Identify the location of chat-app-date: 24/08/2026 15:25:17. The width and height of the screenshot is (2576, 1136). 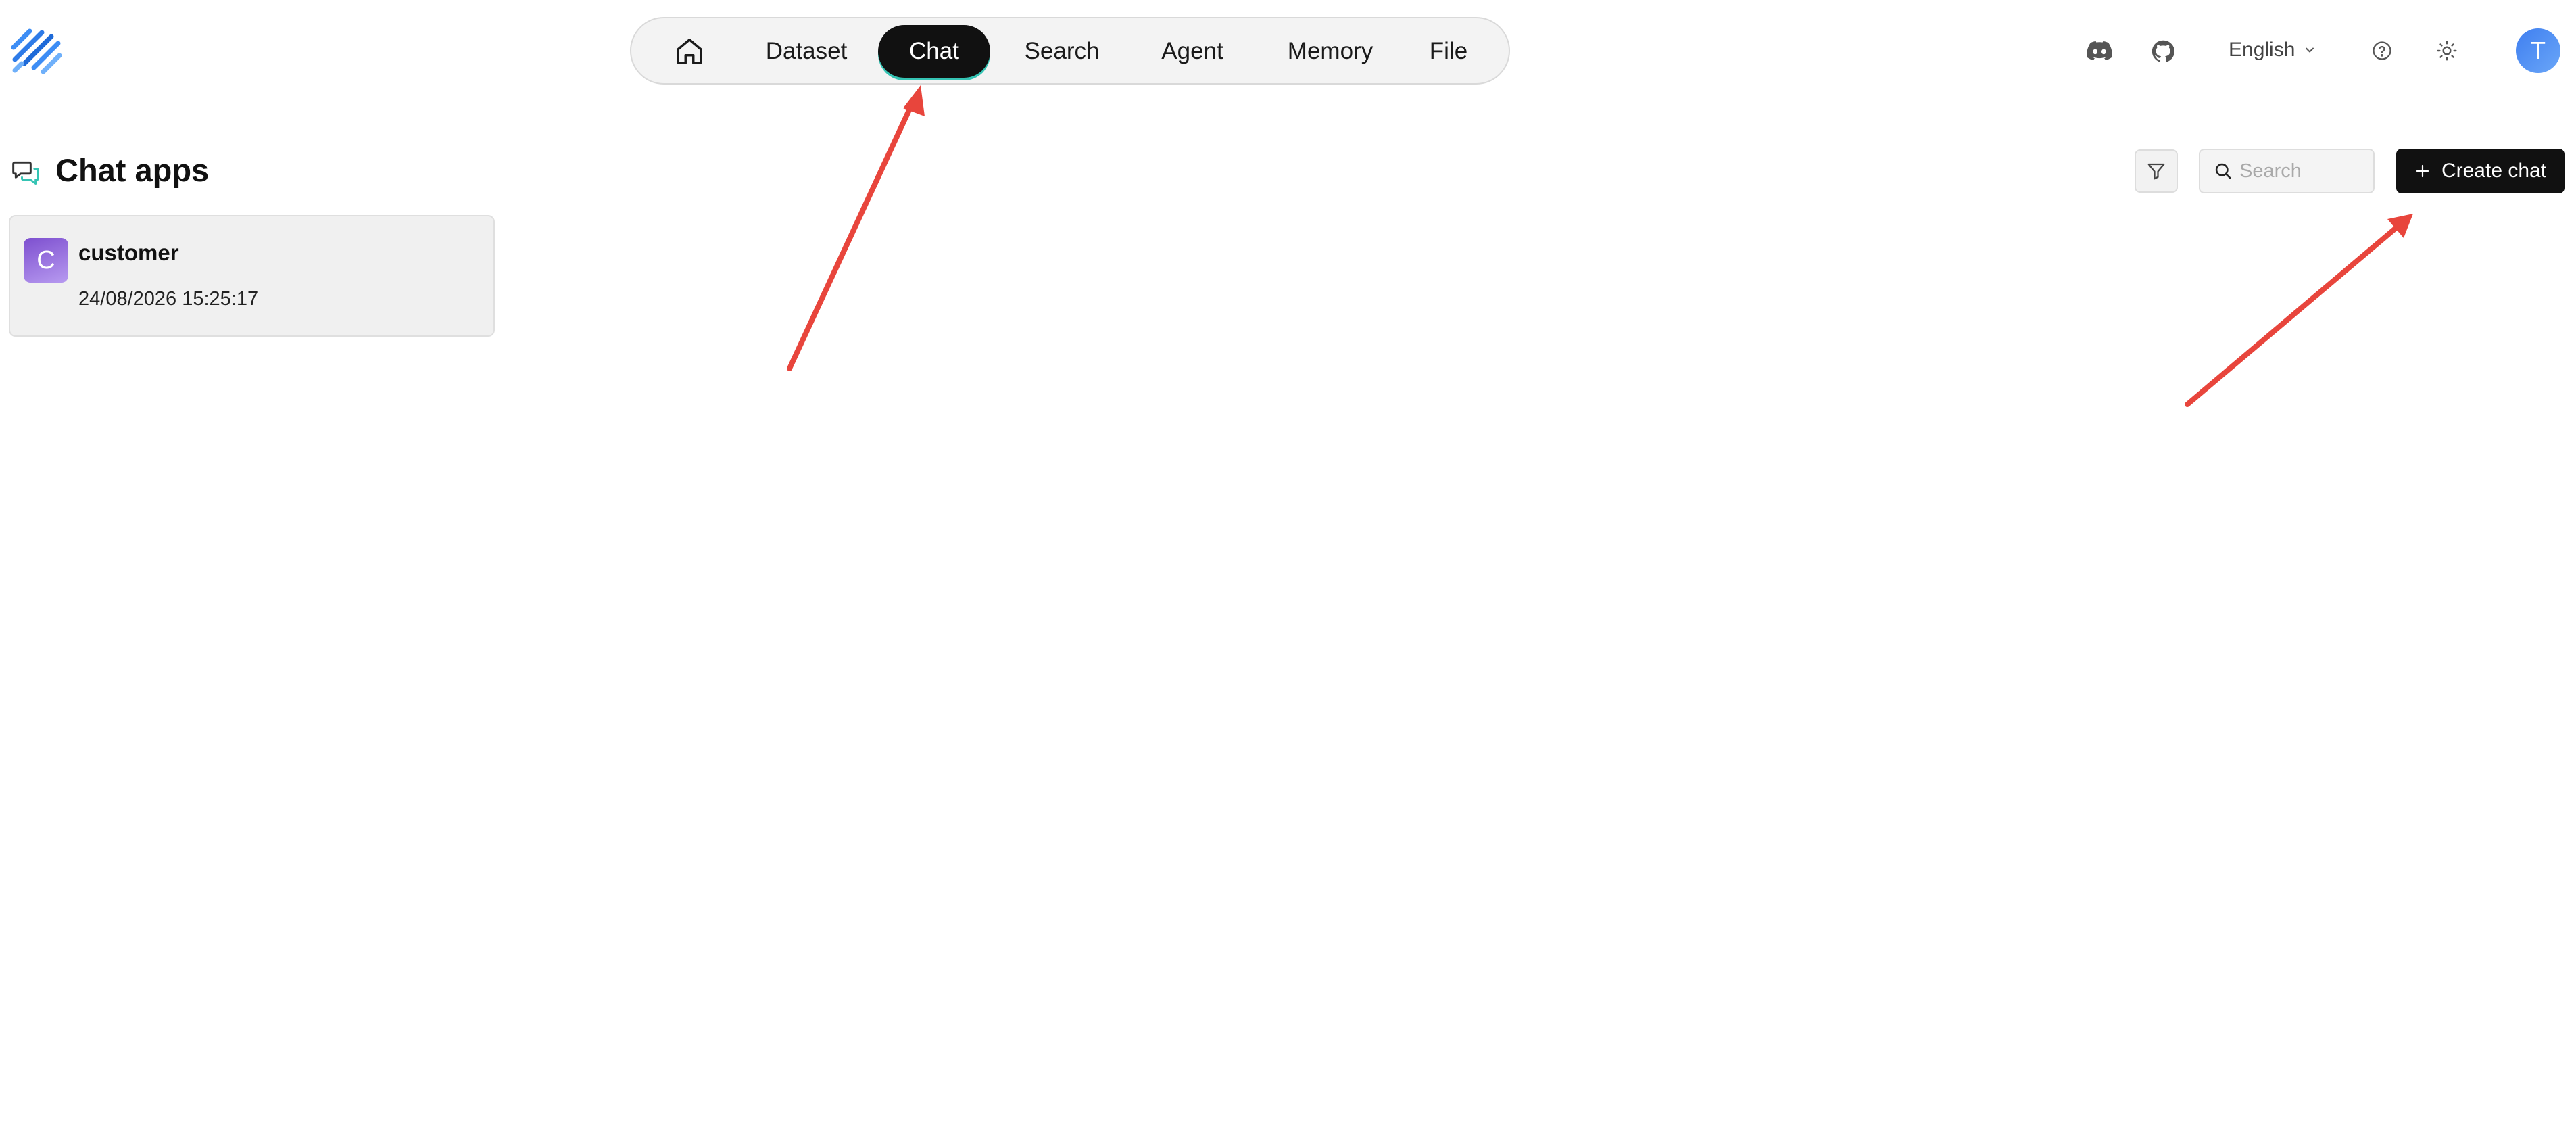
(168, 299).